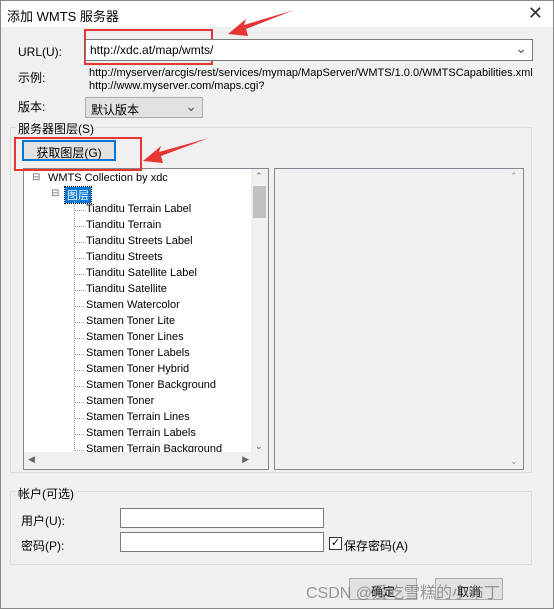 The width and height of the screenshot is (554, 609). What do you see at coordinates (46, 493) in the screenshot?
I see `account-label: 帐户(可选)` at bounding box center [46, 493].